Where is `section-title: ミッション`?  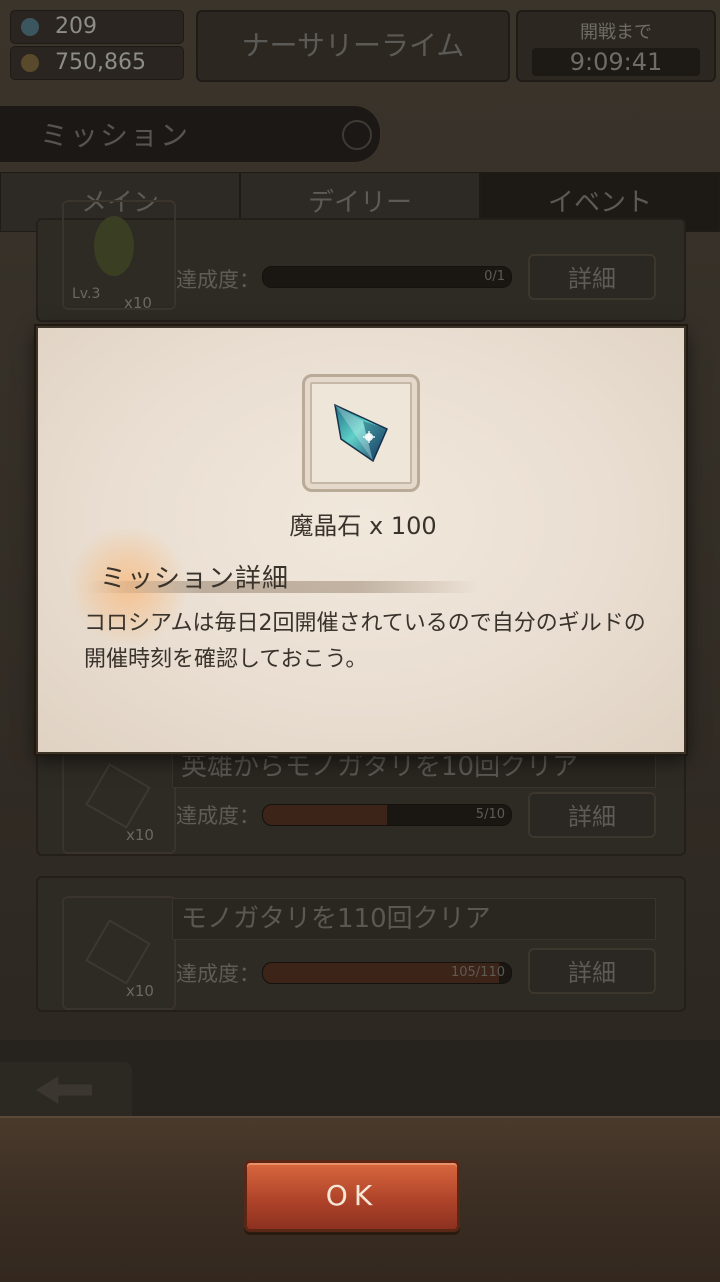
section-title: ミッション is located at coordinates (115, 135).